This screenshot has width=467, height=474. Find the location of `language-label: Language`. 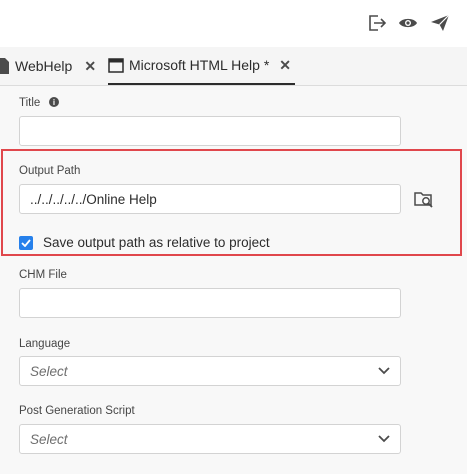

language-label: Language is located at coordinates (45, 344).